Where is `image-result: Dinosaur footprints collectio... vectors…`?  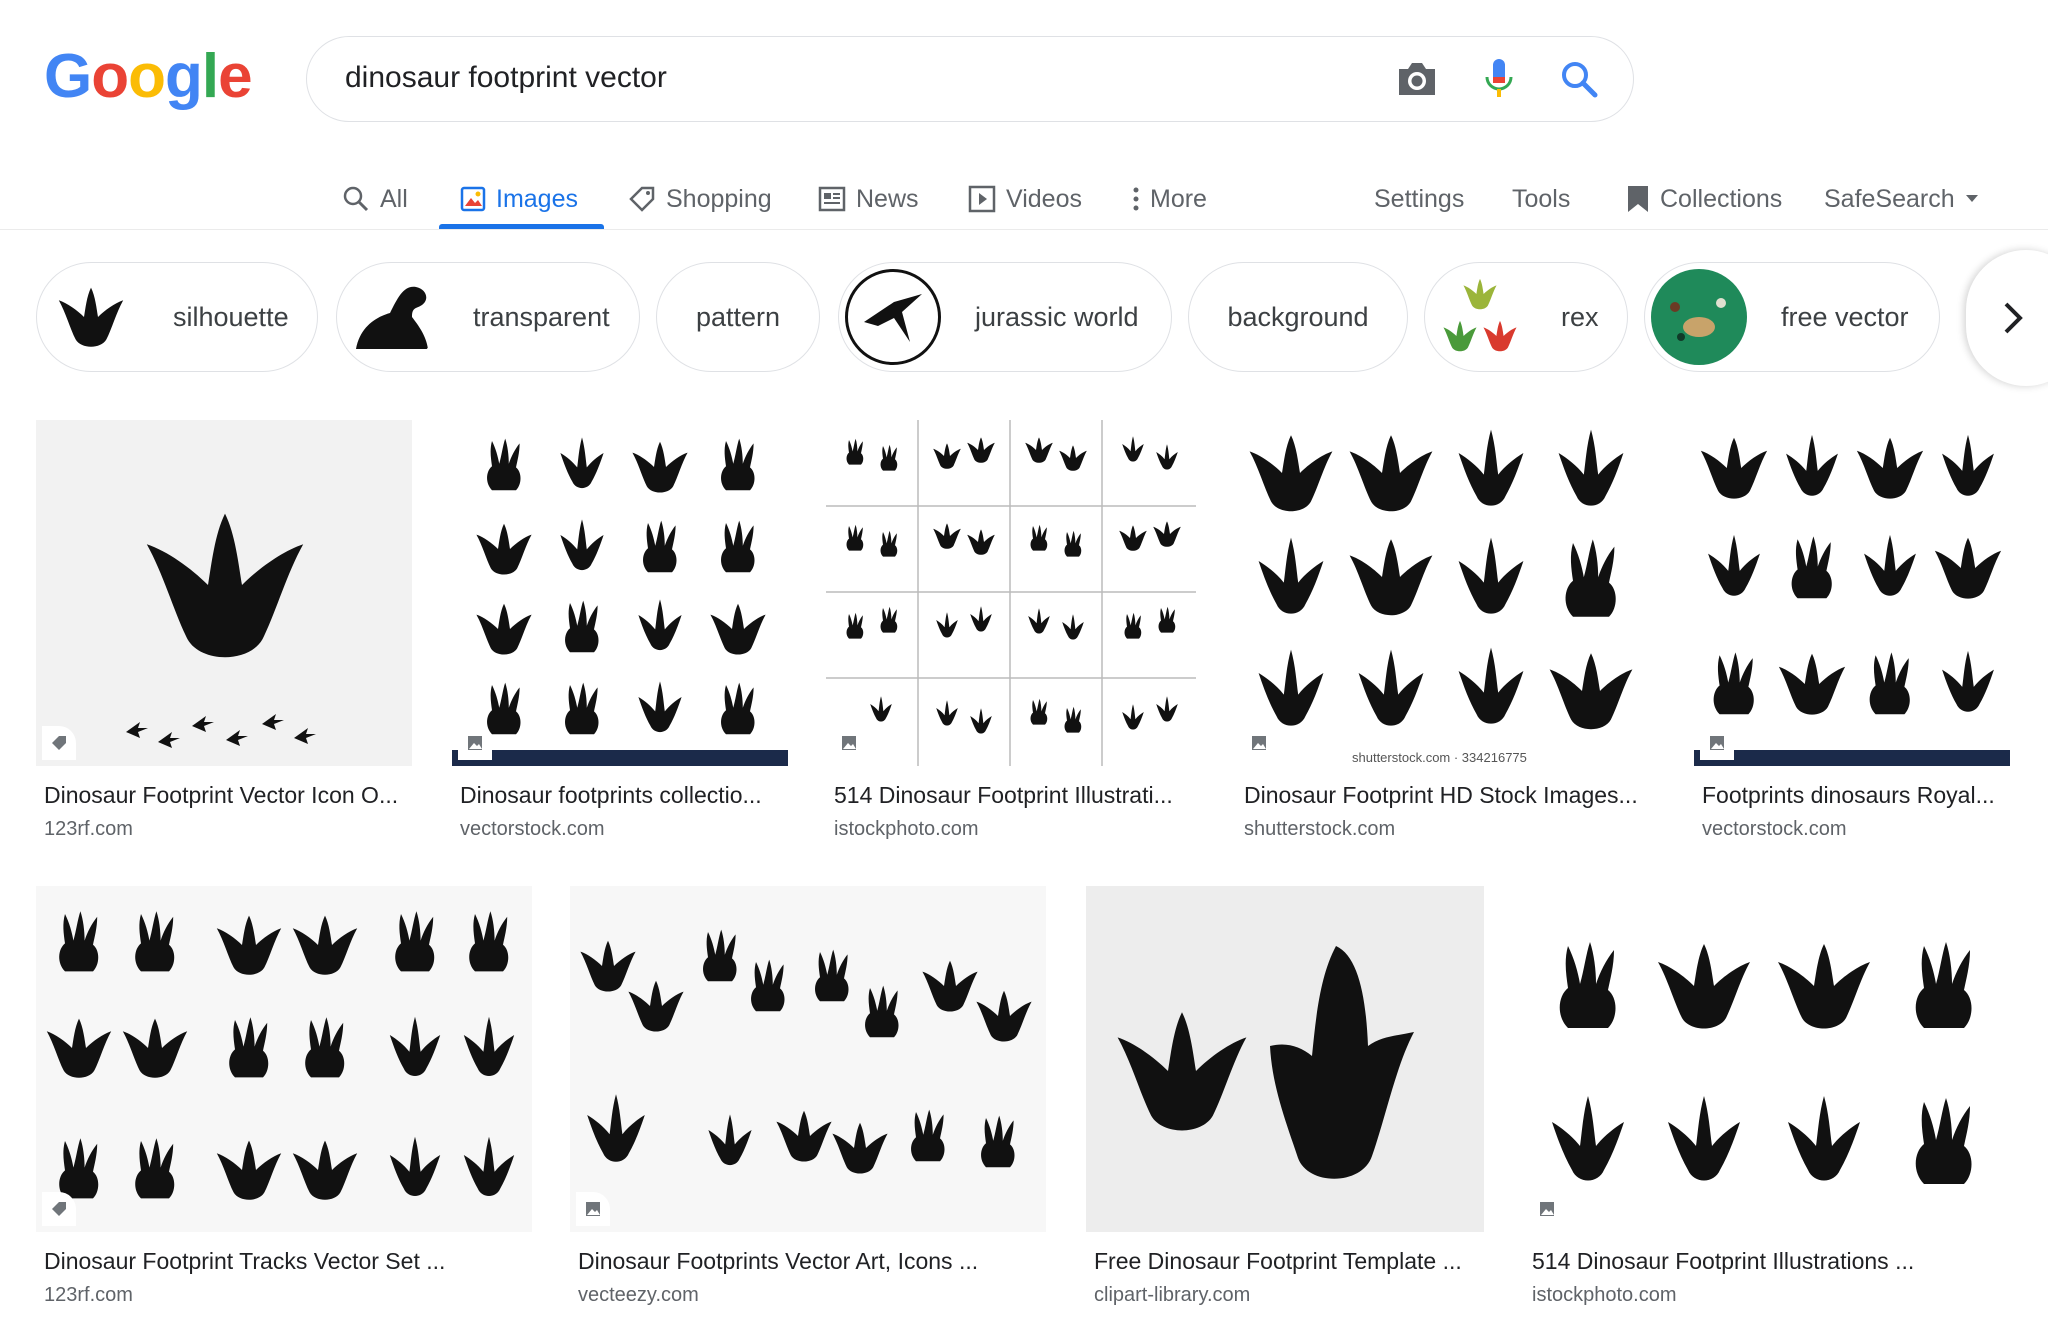
image-result: Dinosaur footprints collectio... vectors… is located at coordinates (620, 630).